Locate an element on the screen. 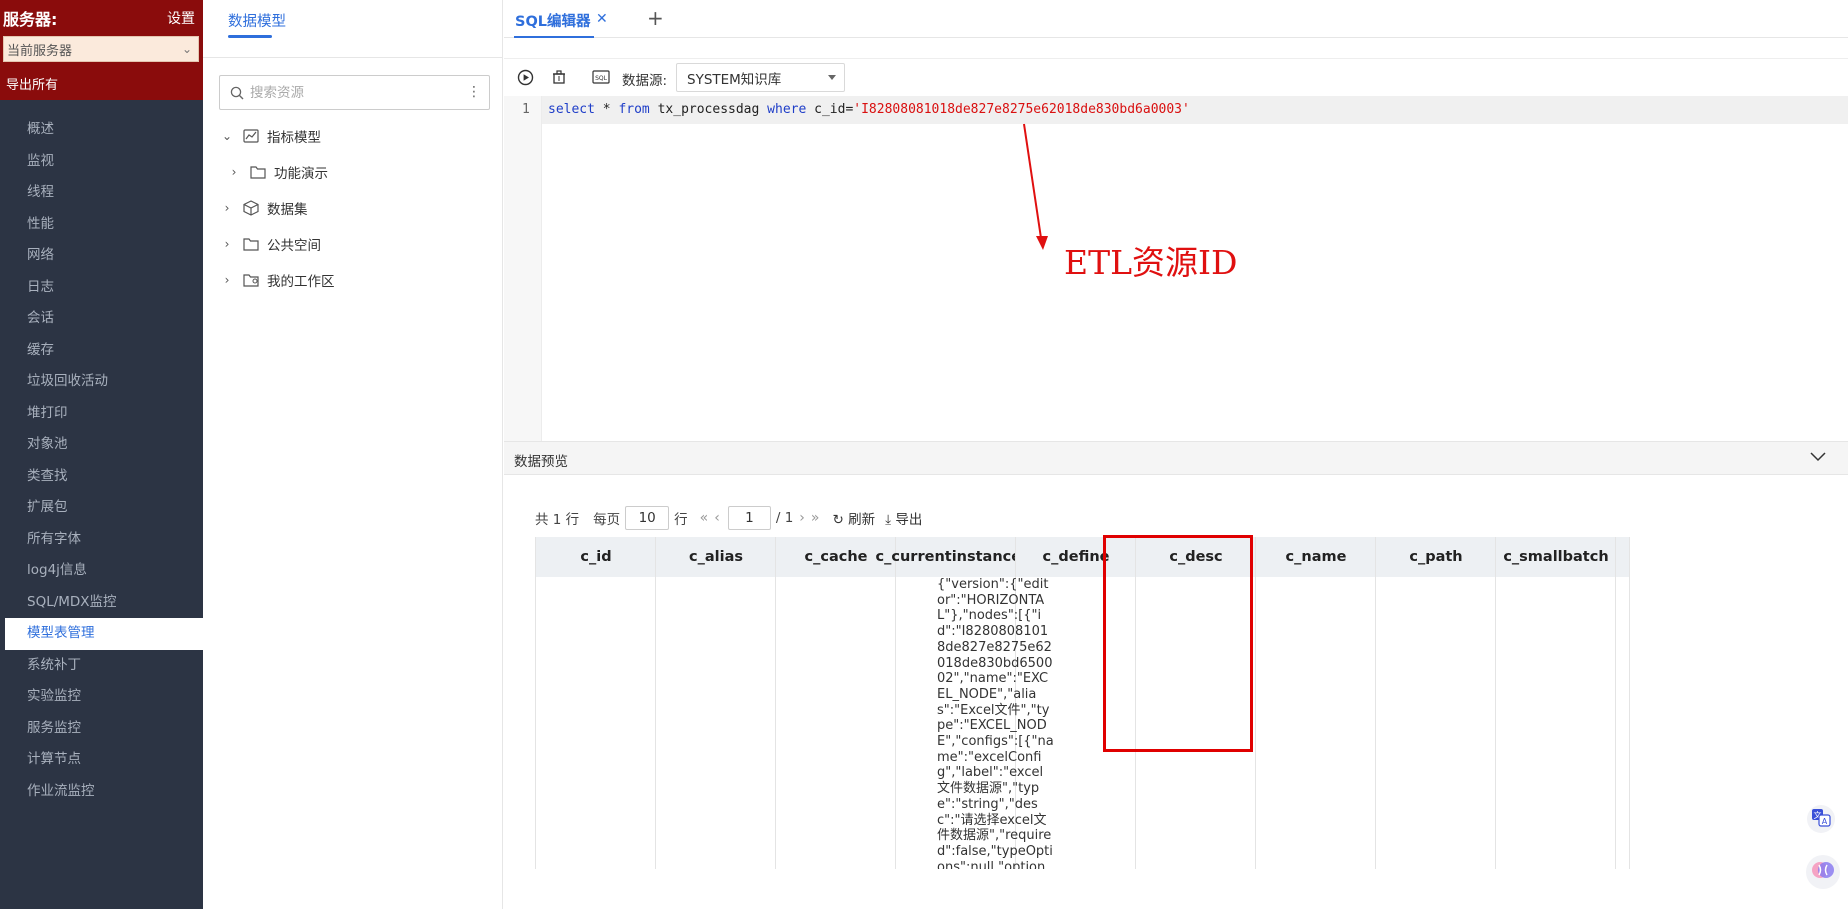 Image resolution: width=1848 pixels, height=909 pixels. column-header: c_currentinstanceid is located at coordinates (956, 557).